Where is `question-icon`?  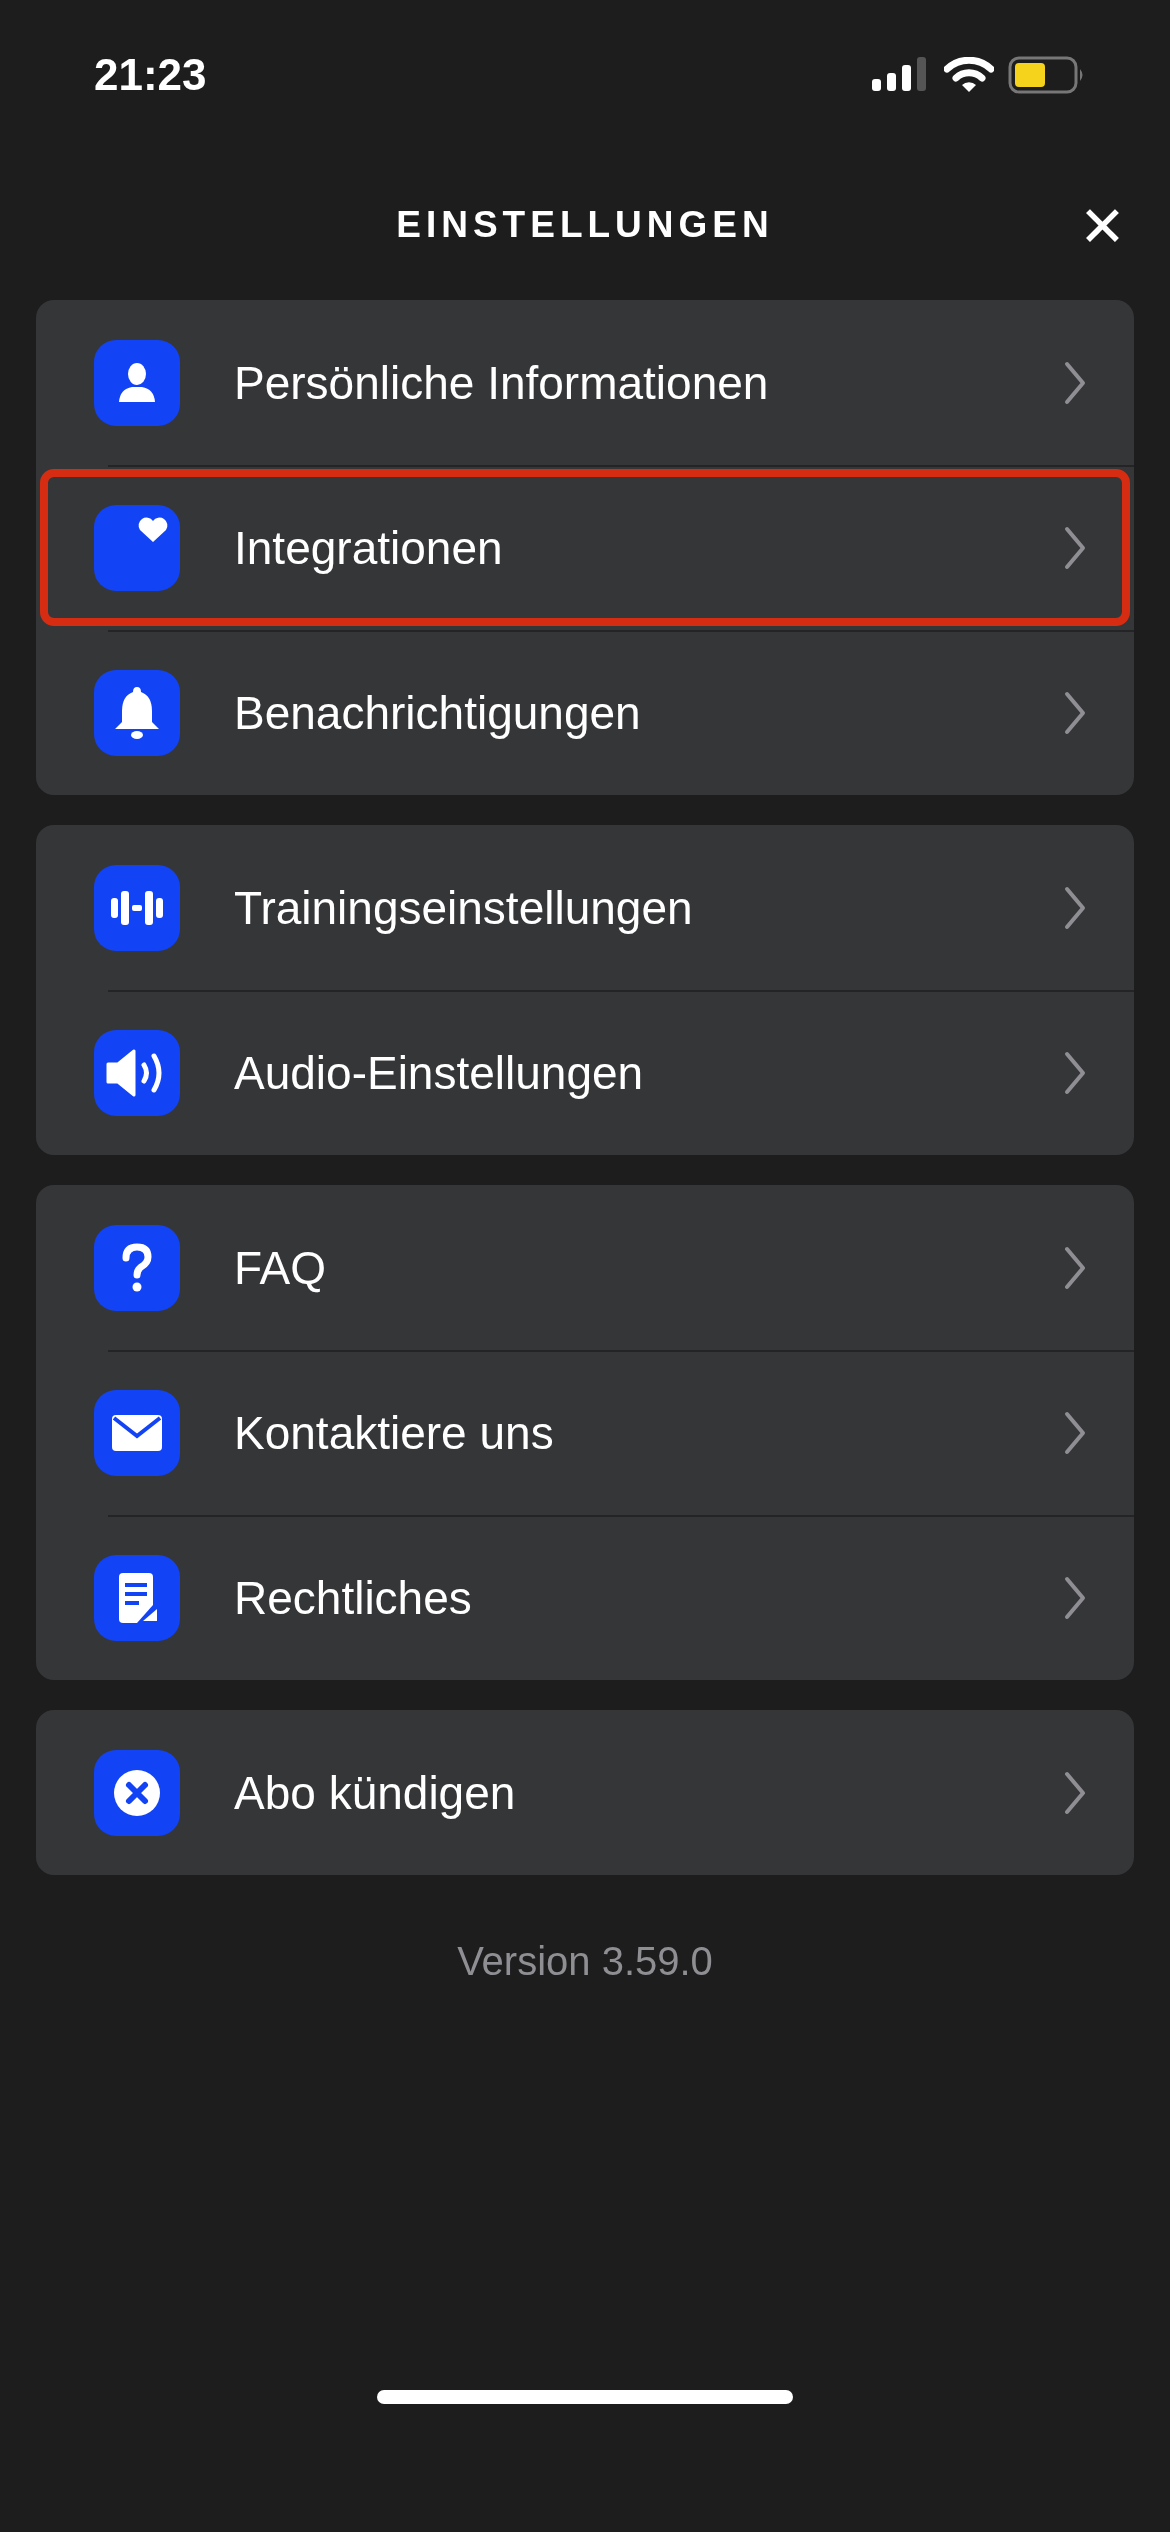 question-icon is located at coordinates (137, 1267).